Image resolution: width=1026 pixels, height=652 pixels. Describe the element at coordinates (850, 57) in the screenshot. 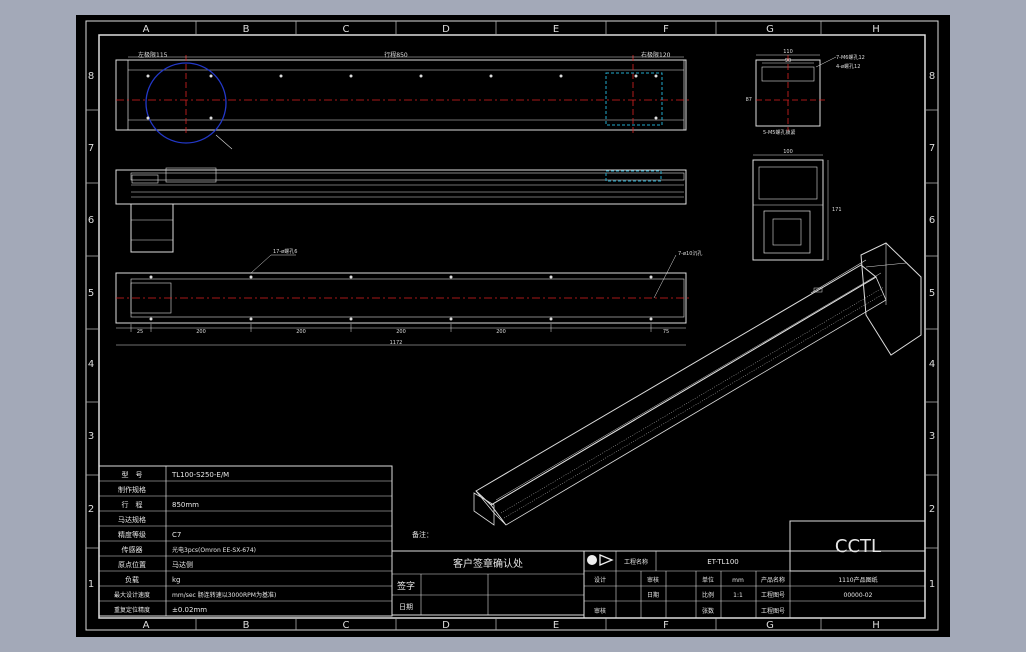

I see `note-side-1: 7-M6螺孔12` at that location.